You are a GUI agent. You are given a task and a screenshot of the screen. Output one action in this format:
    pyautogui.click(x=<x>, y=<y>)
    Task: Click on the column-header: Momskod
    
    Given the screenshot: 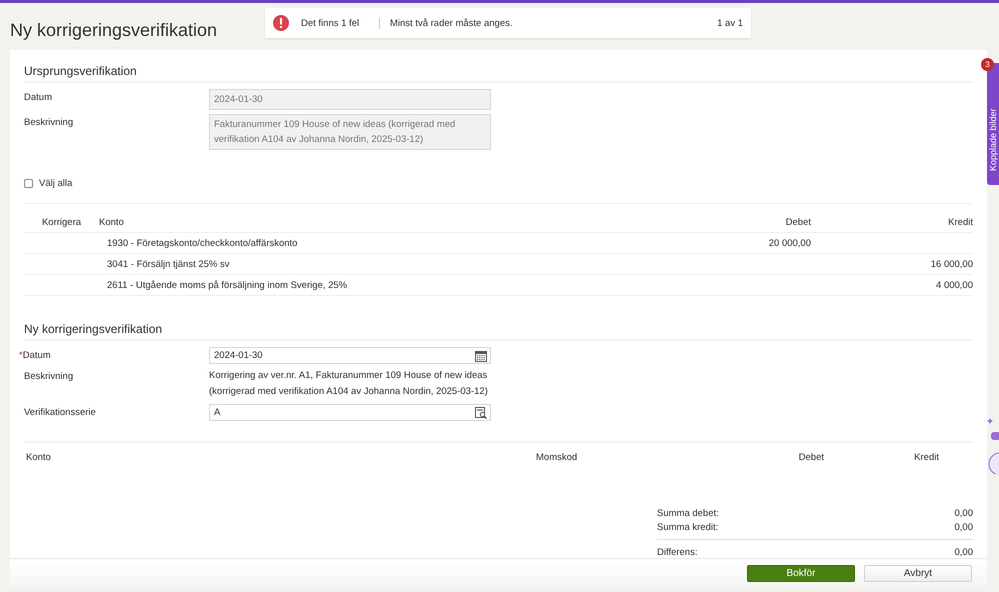 What is the action you would take?
    pyautogui.click(x=556, y=458)
    